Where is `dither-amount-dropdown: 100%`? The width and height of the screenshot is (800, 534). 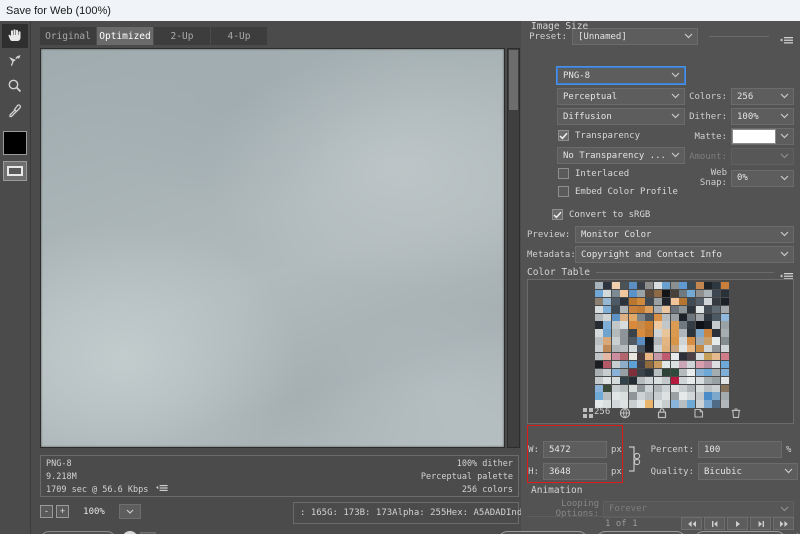 dither-amount-dropdown: 100% is located at coordinates (762, 116).